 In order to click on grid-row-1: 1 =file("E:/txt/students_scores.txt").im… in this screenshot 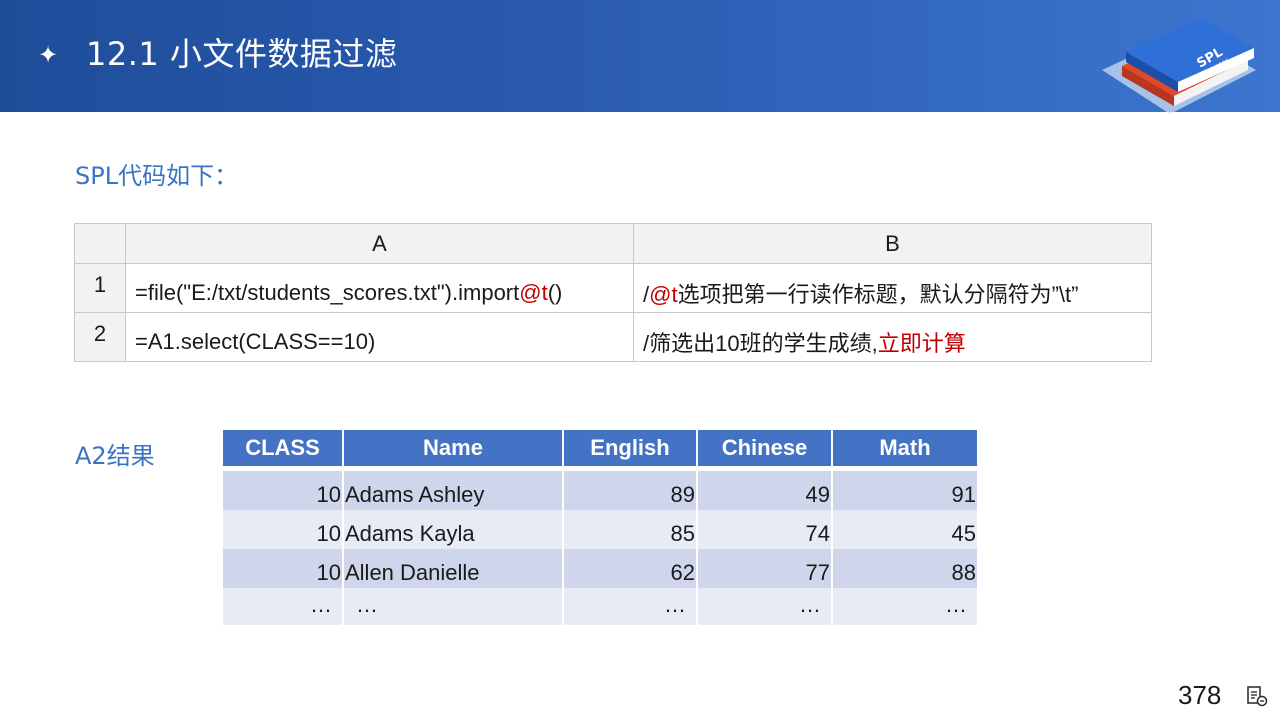, I will do `click(613, 288)`.